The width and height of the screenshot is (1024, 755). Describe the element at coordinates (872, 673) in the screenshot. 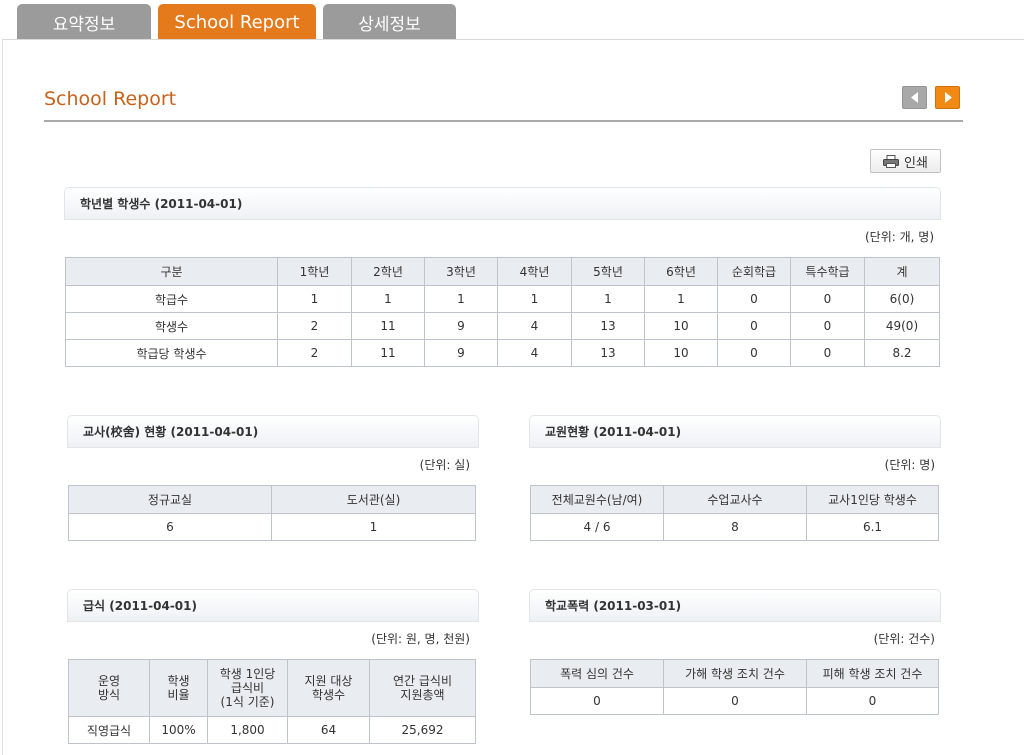

I see `column-header: 피해 학생 조치 건수` at that location.